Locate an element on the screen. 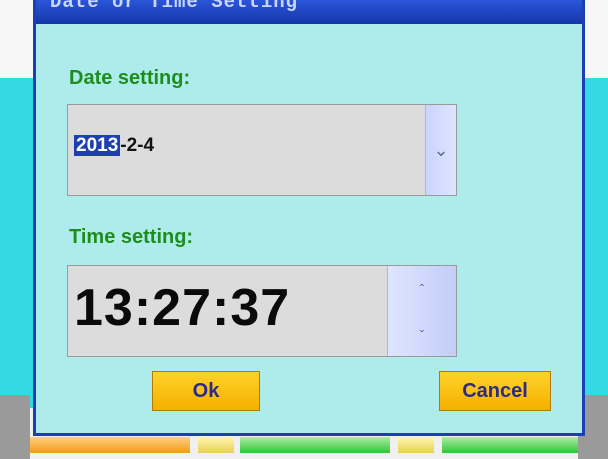 The height and width of the screenshot is (459, 608). time-increment-button: ˆ is located at coordinates (422, 289).